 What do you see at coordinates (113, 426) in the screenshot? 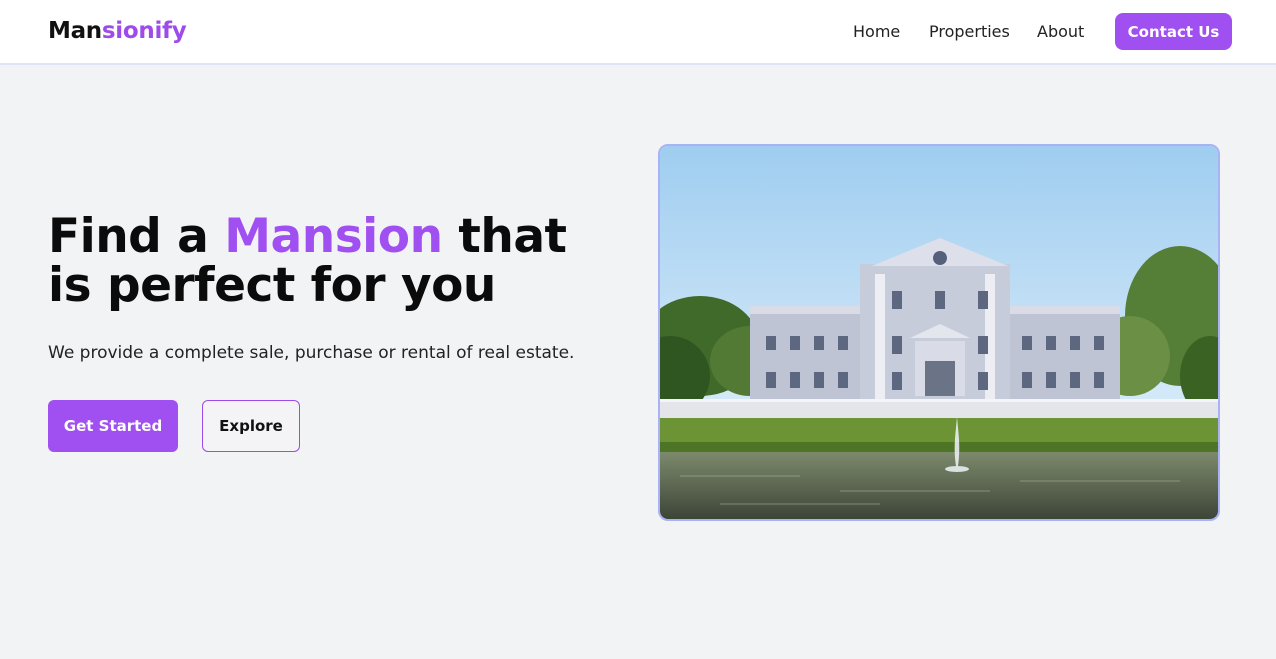
I see `get-started-button: Get Started` at bounding box center [113, 426].